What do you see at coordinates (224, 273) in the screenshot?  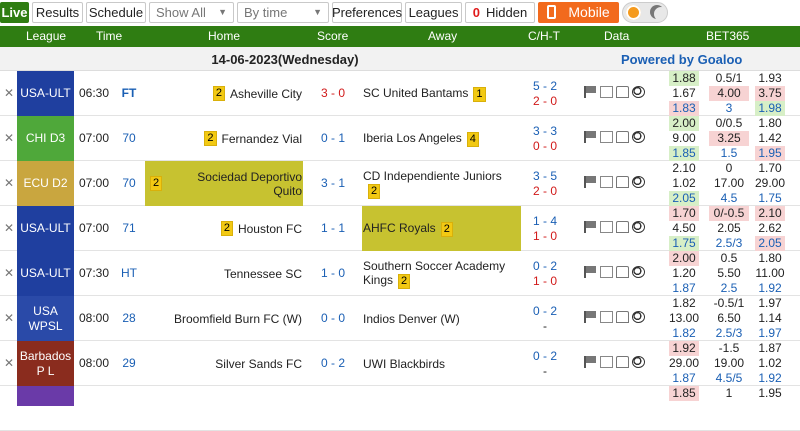 I see `home-team: Tennessee SC` at bounding box center [224, 273].